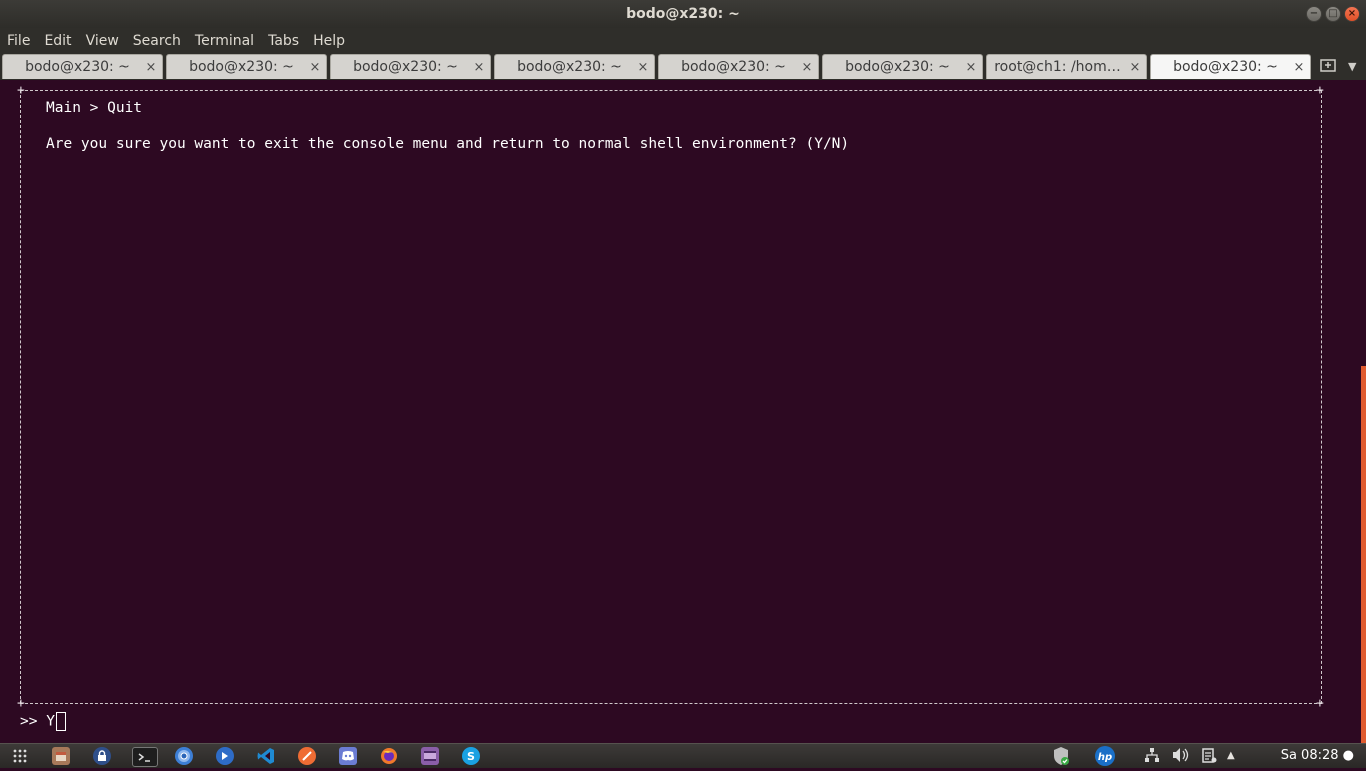 This screenshot has height=771, width=1366. What do you see at coordinates (157, 41) in the screenshot?
I see `menu-search: Search` at bounding box center [157, 41].